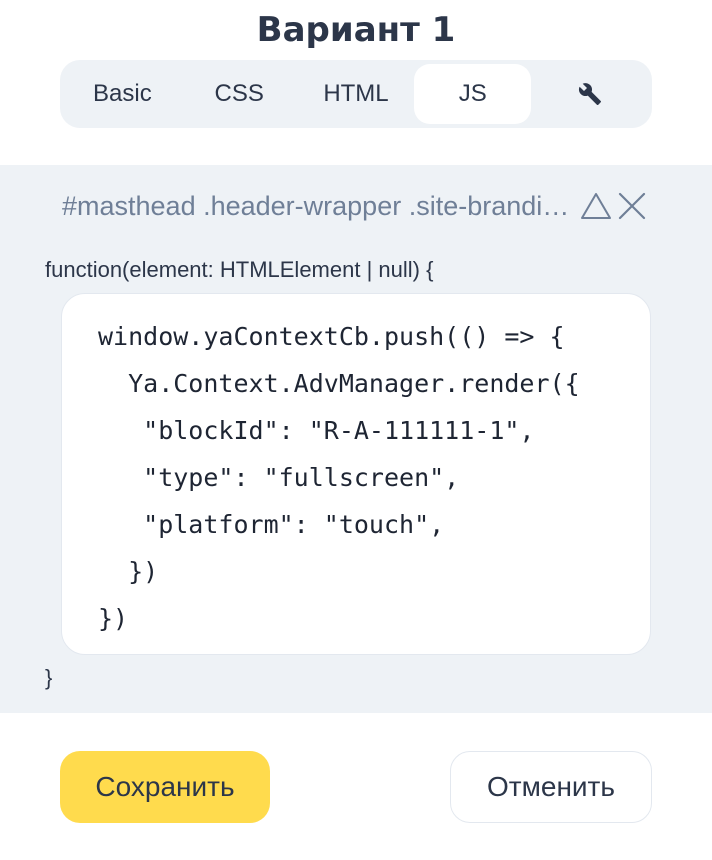 This screenshot has width=712, height=860. What do you see at coordinates (356, 30) in the screenshot?
I see `dialog-title: Вариант 1` at bounding box center [356, 30].